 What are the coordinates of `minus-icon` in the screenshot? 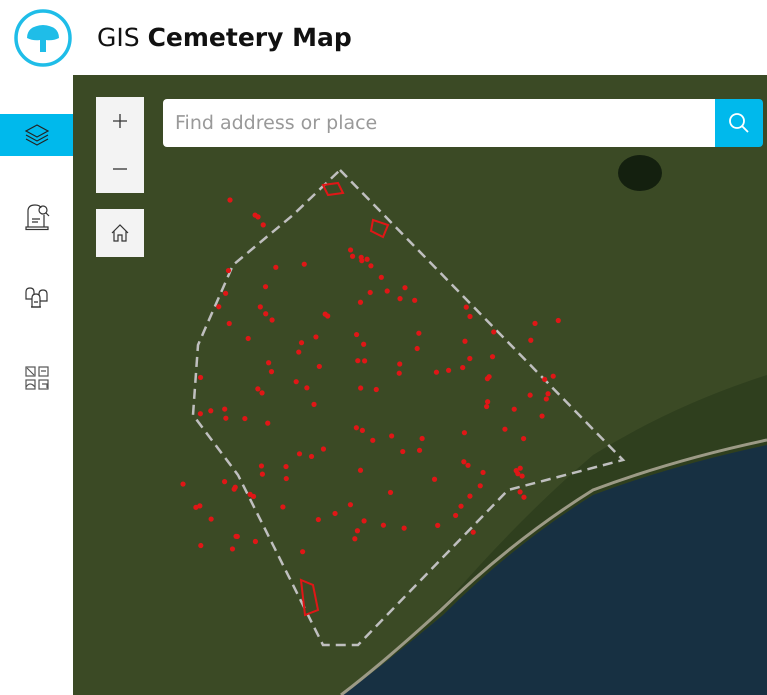 It's located at (120, 169).